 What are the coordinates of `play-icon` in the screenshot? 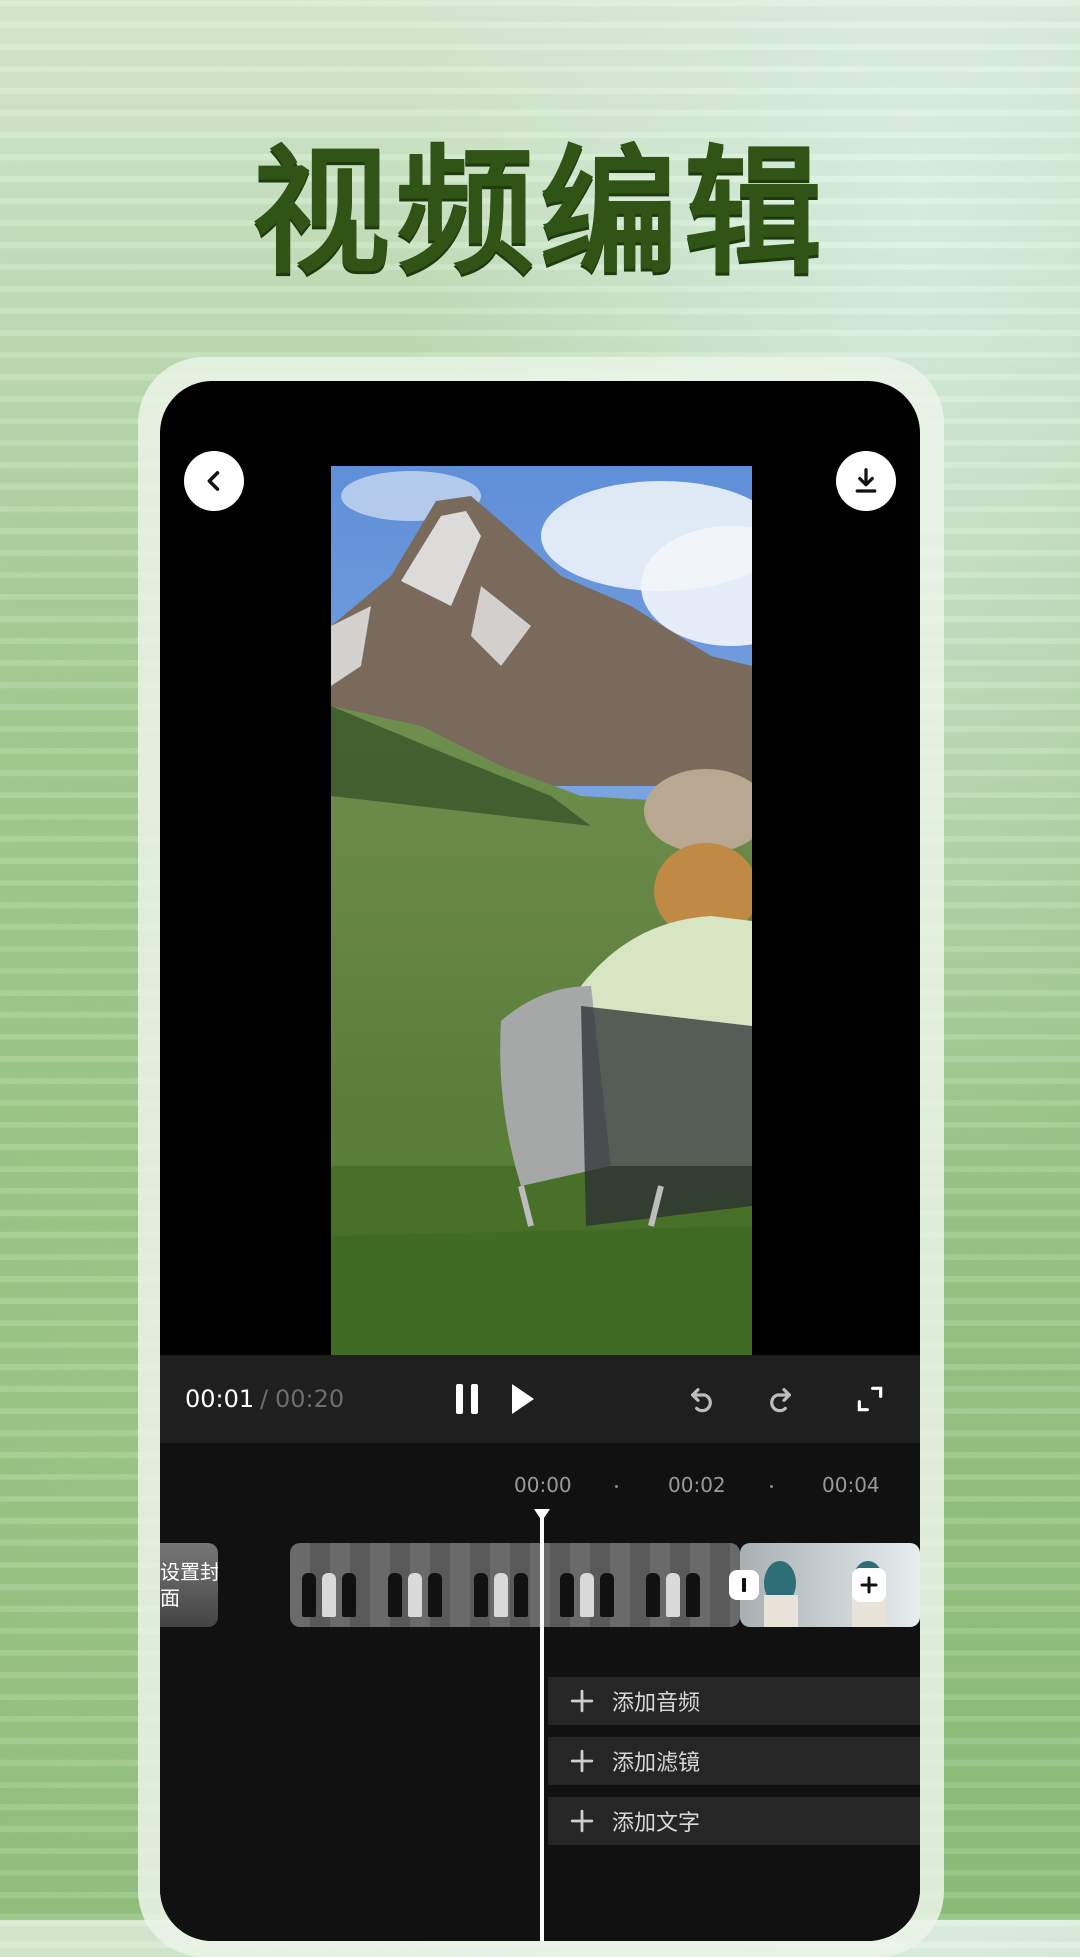 It's located at (523, 1399).